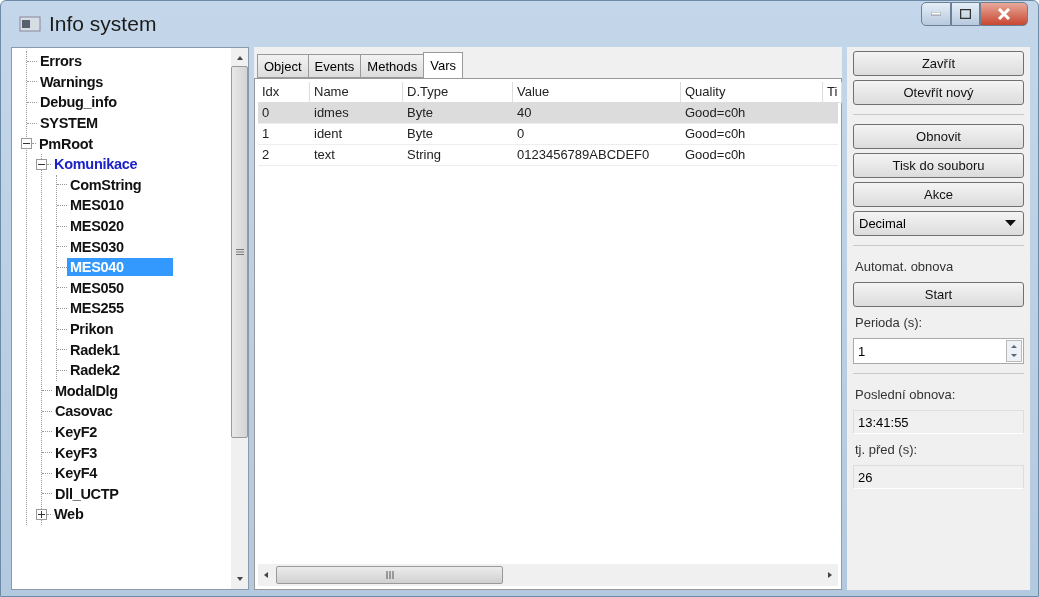 This screenshot has height=597, width=1039. Describe the element at coordinates (97, 205) in the screenshot. I see `tree-item: MES010` at that location.